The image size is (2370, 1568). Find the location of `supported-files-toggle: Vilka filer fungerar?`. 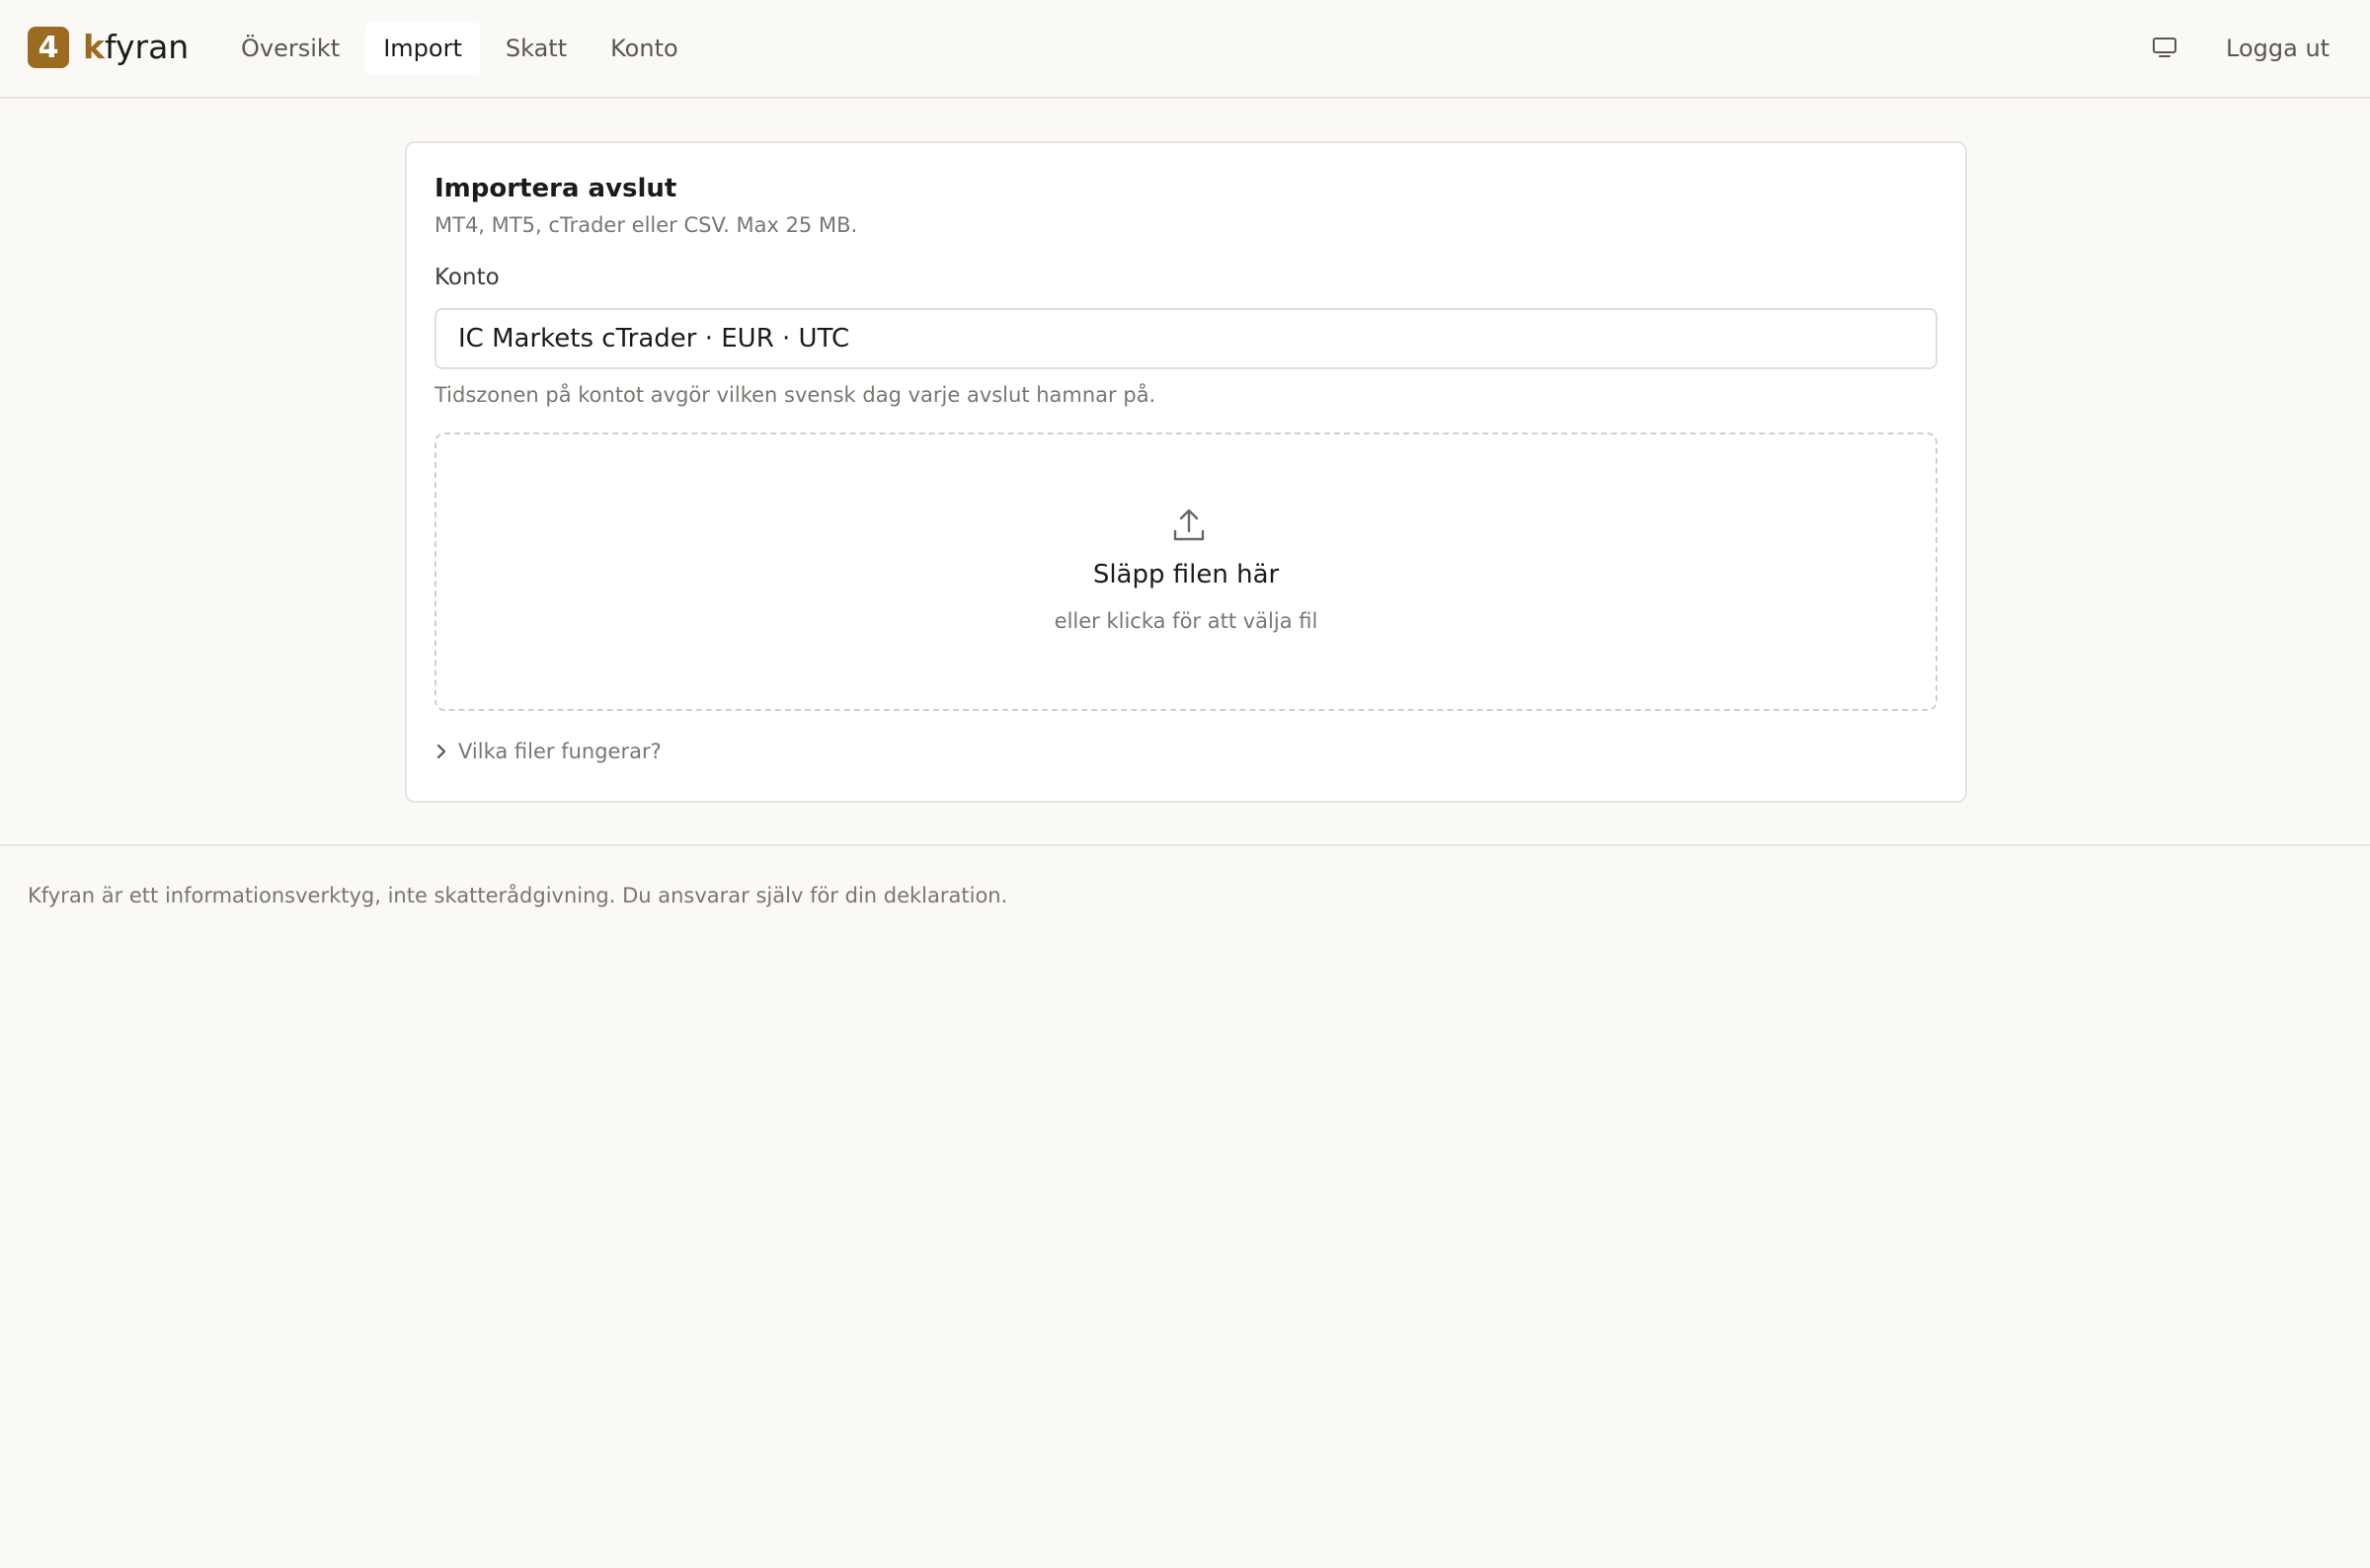

supported-files-toggle: Vilka filer fungerar? is located at coordinates (548, 752).